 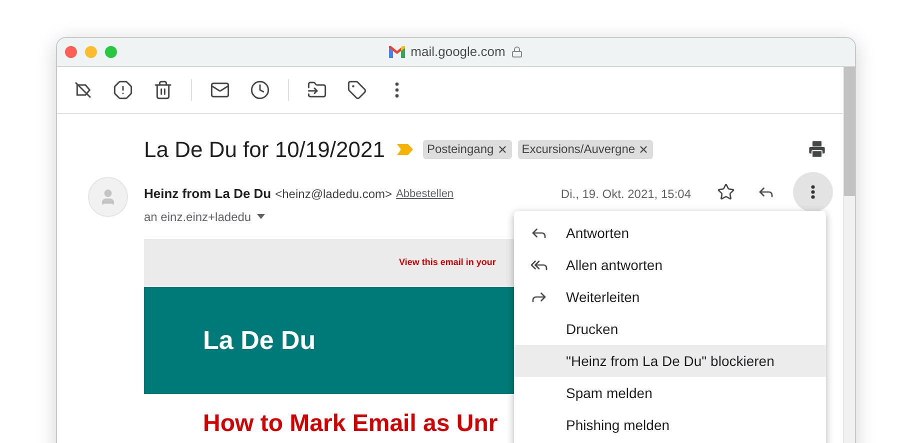 I want to click on menu-item-label: Allen antworten, so click(x=614, y=265).